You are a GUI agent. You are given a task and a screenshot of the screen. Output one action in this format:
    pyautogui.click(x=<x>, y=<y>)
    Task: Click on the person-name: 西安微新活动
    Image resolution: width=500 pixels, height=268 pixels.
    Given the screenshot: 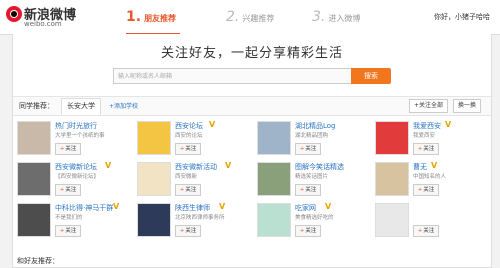 What is the action you would take?
    pyautogui.click(x=196, y=167)
    